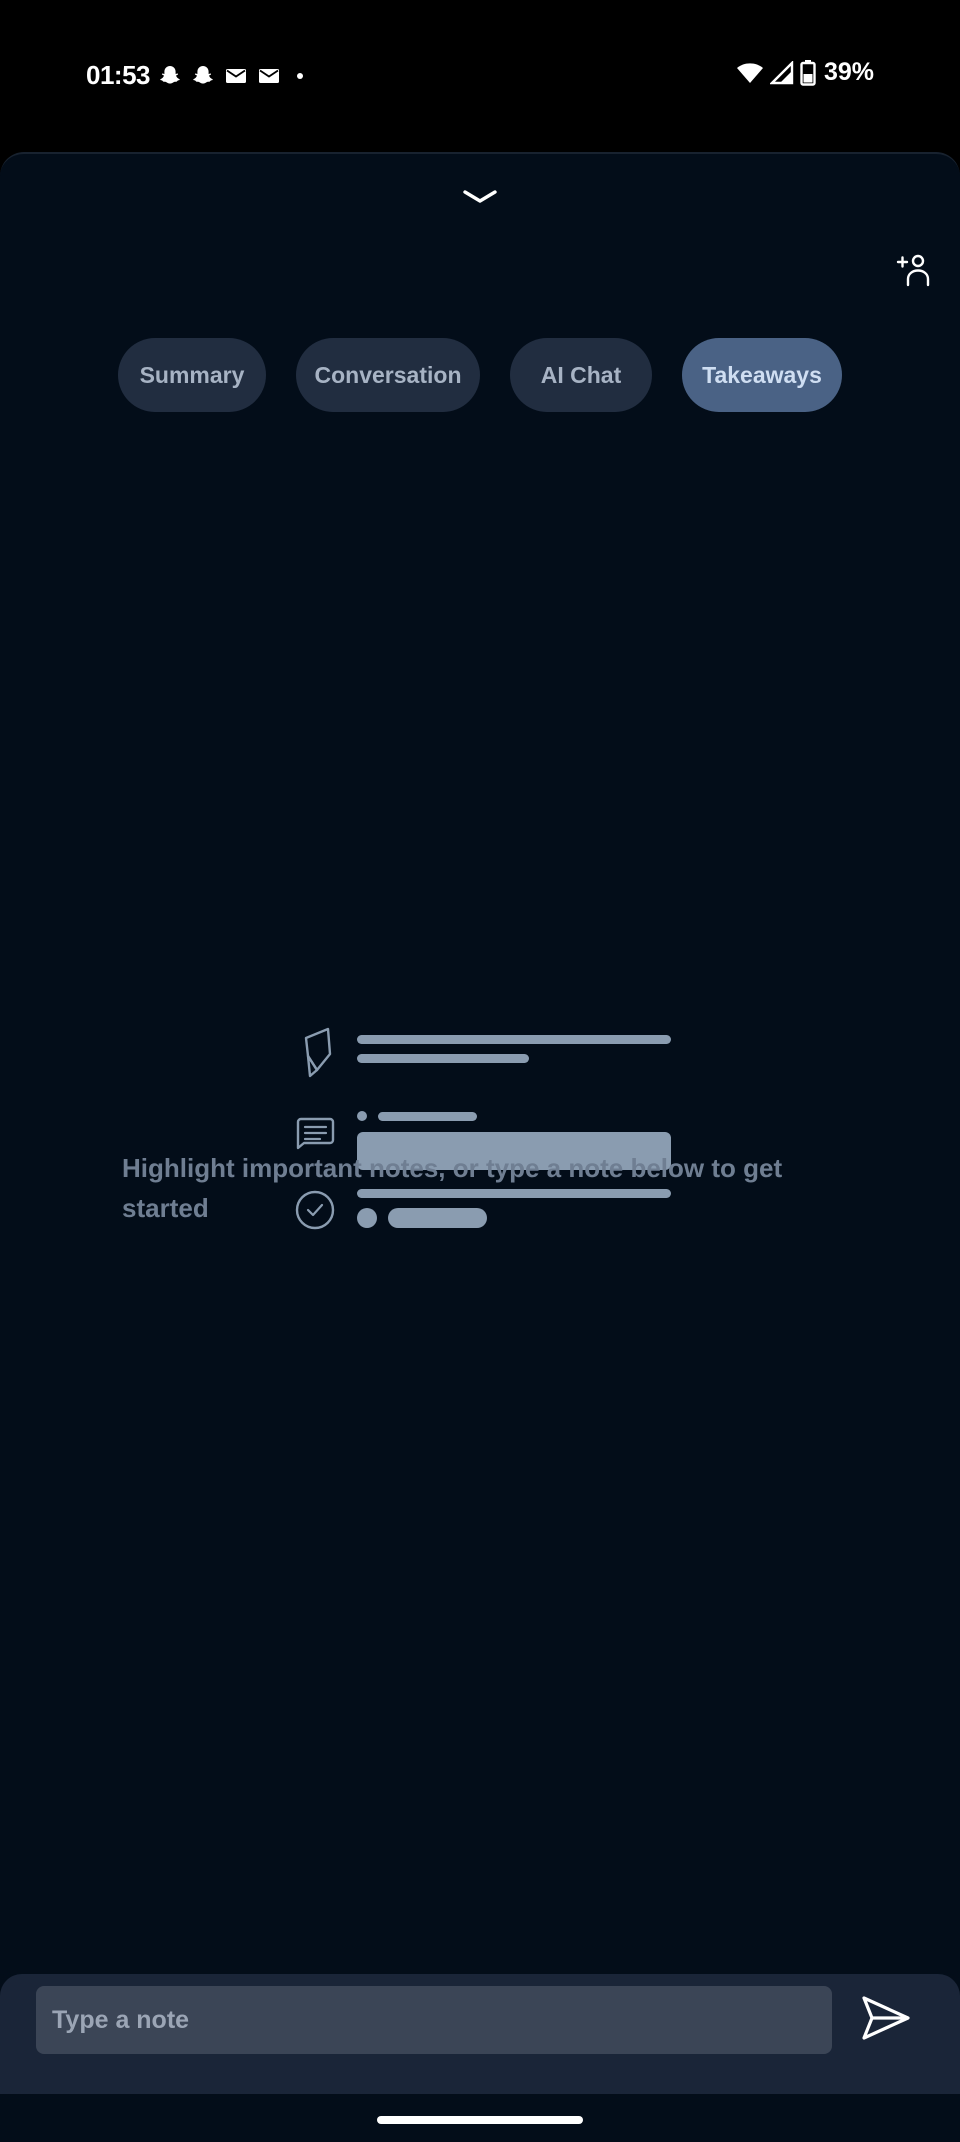 This screenshot has height=2142, width=960. What do you see at coordinates (848, 72) in the screenshot?
I see `battery-percentage: 39%` at bounding box center [848, 72].